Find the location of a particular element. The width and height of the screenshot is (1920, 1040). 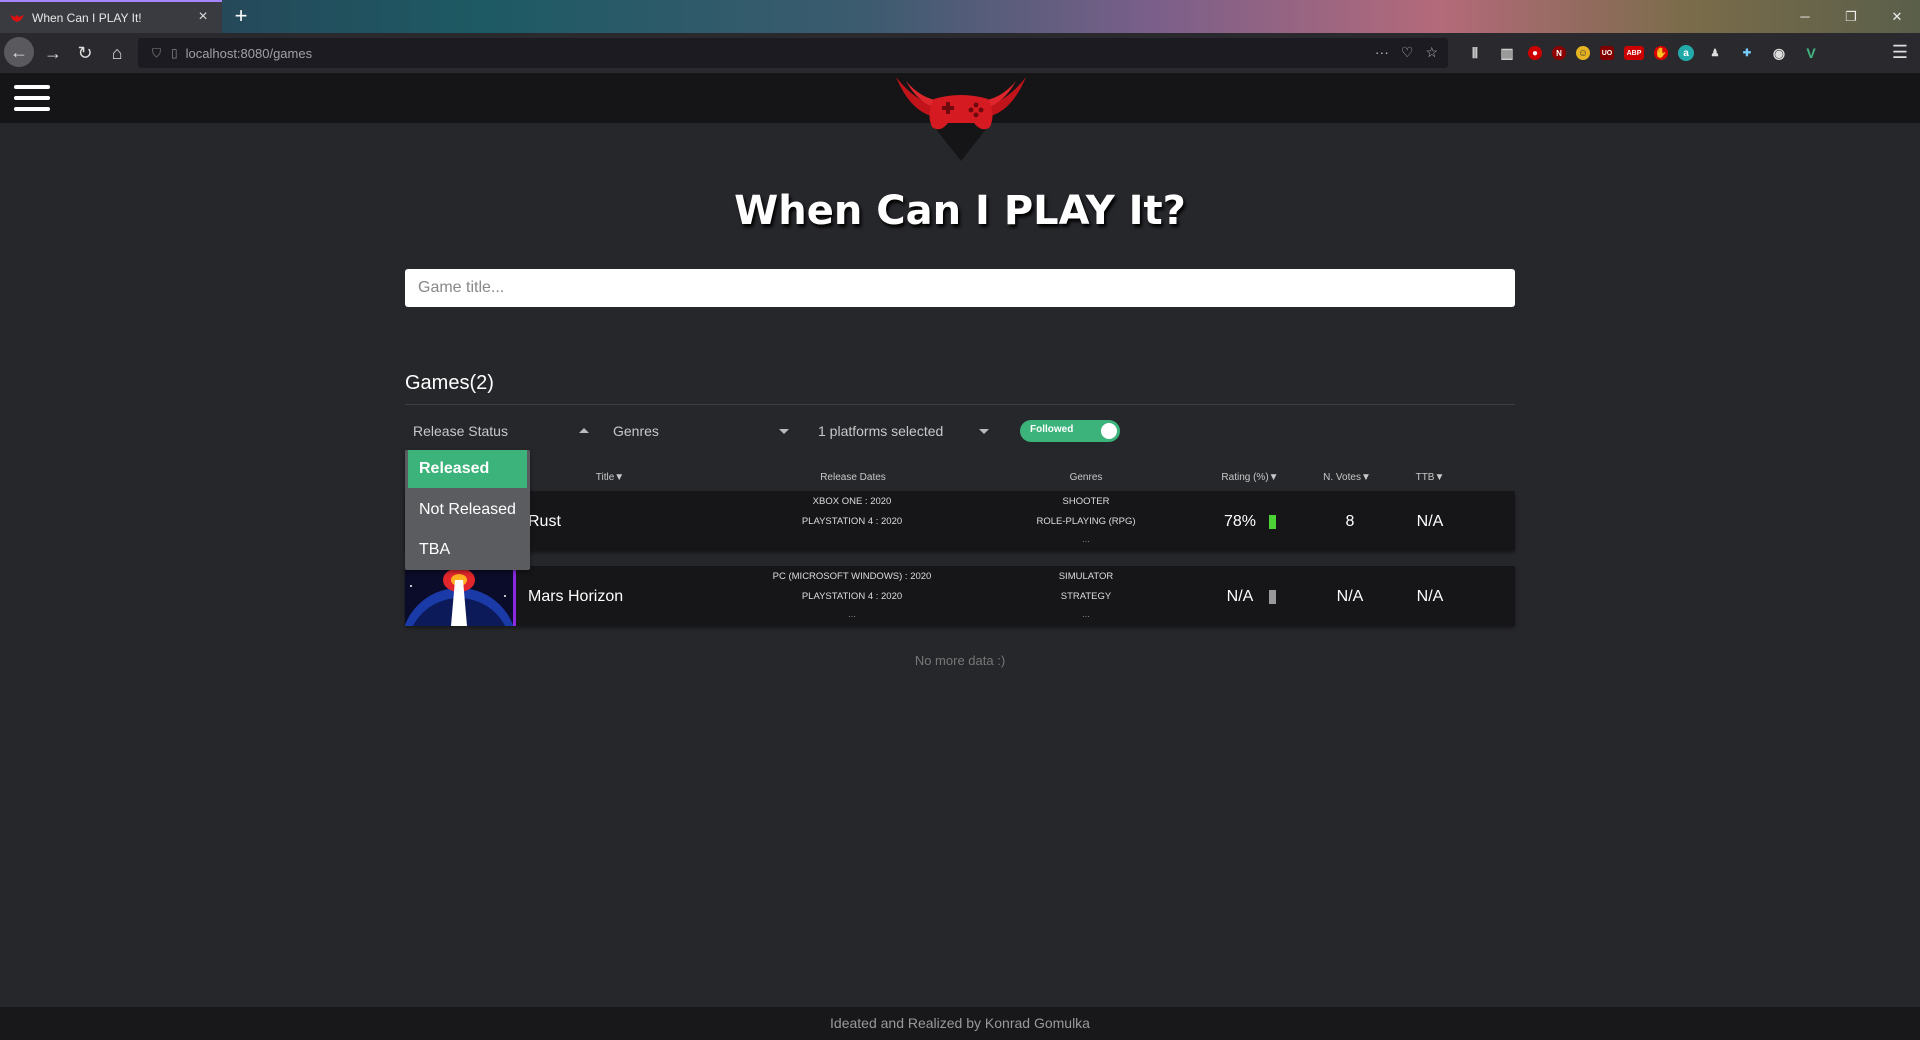

games-count-heading: Games(2) is located at coordinates (449, 383).